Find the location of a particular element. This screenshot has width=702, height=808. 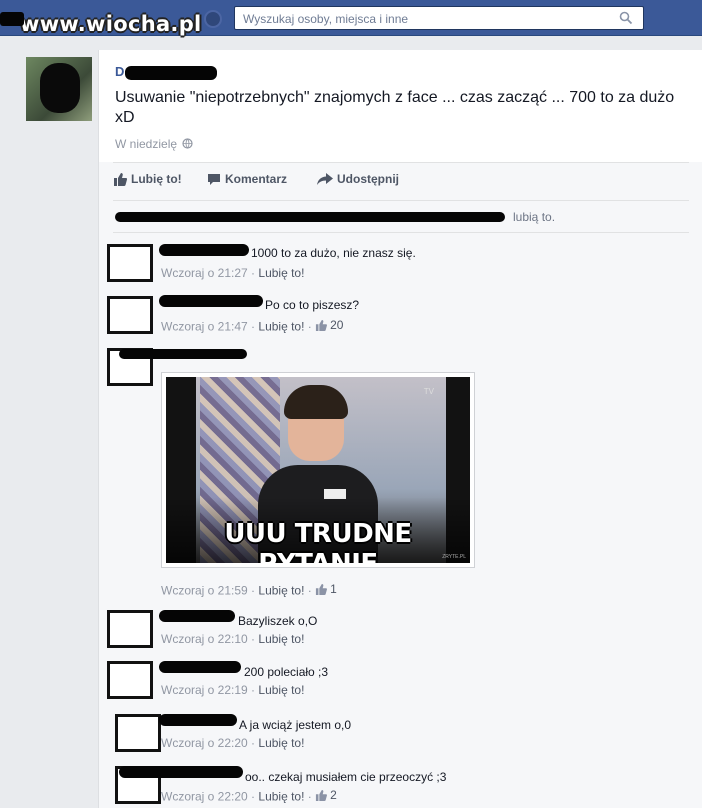

share-button: Udostępnij is located at coordinates (358, 179).